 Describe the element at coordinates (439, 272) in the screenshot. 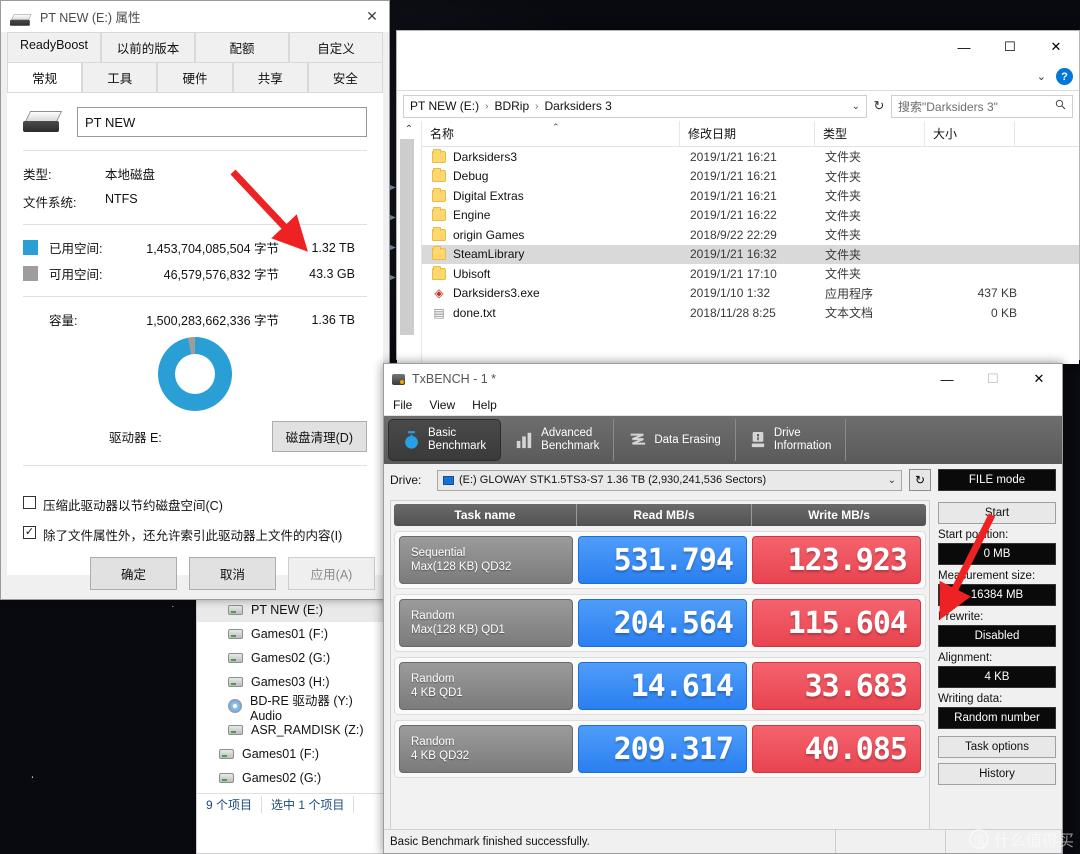

I see `folder-icon` at that location.